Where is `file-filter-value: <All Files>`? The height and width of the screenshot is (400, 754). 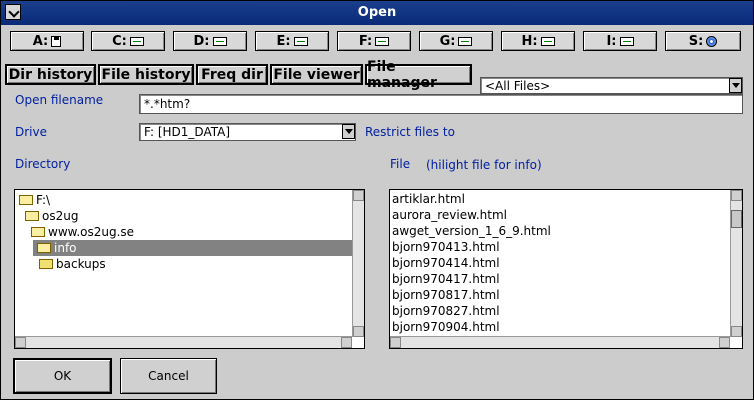
file-filter-value: <All Files> is located at coordinates (518, 85).